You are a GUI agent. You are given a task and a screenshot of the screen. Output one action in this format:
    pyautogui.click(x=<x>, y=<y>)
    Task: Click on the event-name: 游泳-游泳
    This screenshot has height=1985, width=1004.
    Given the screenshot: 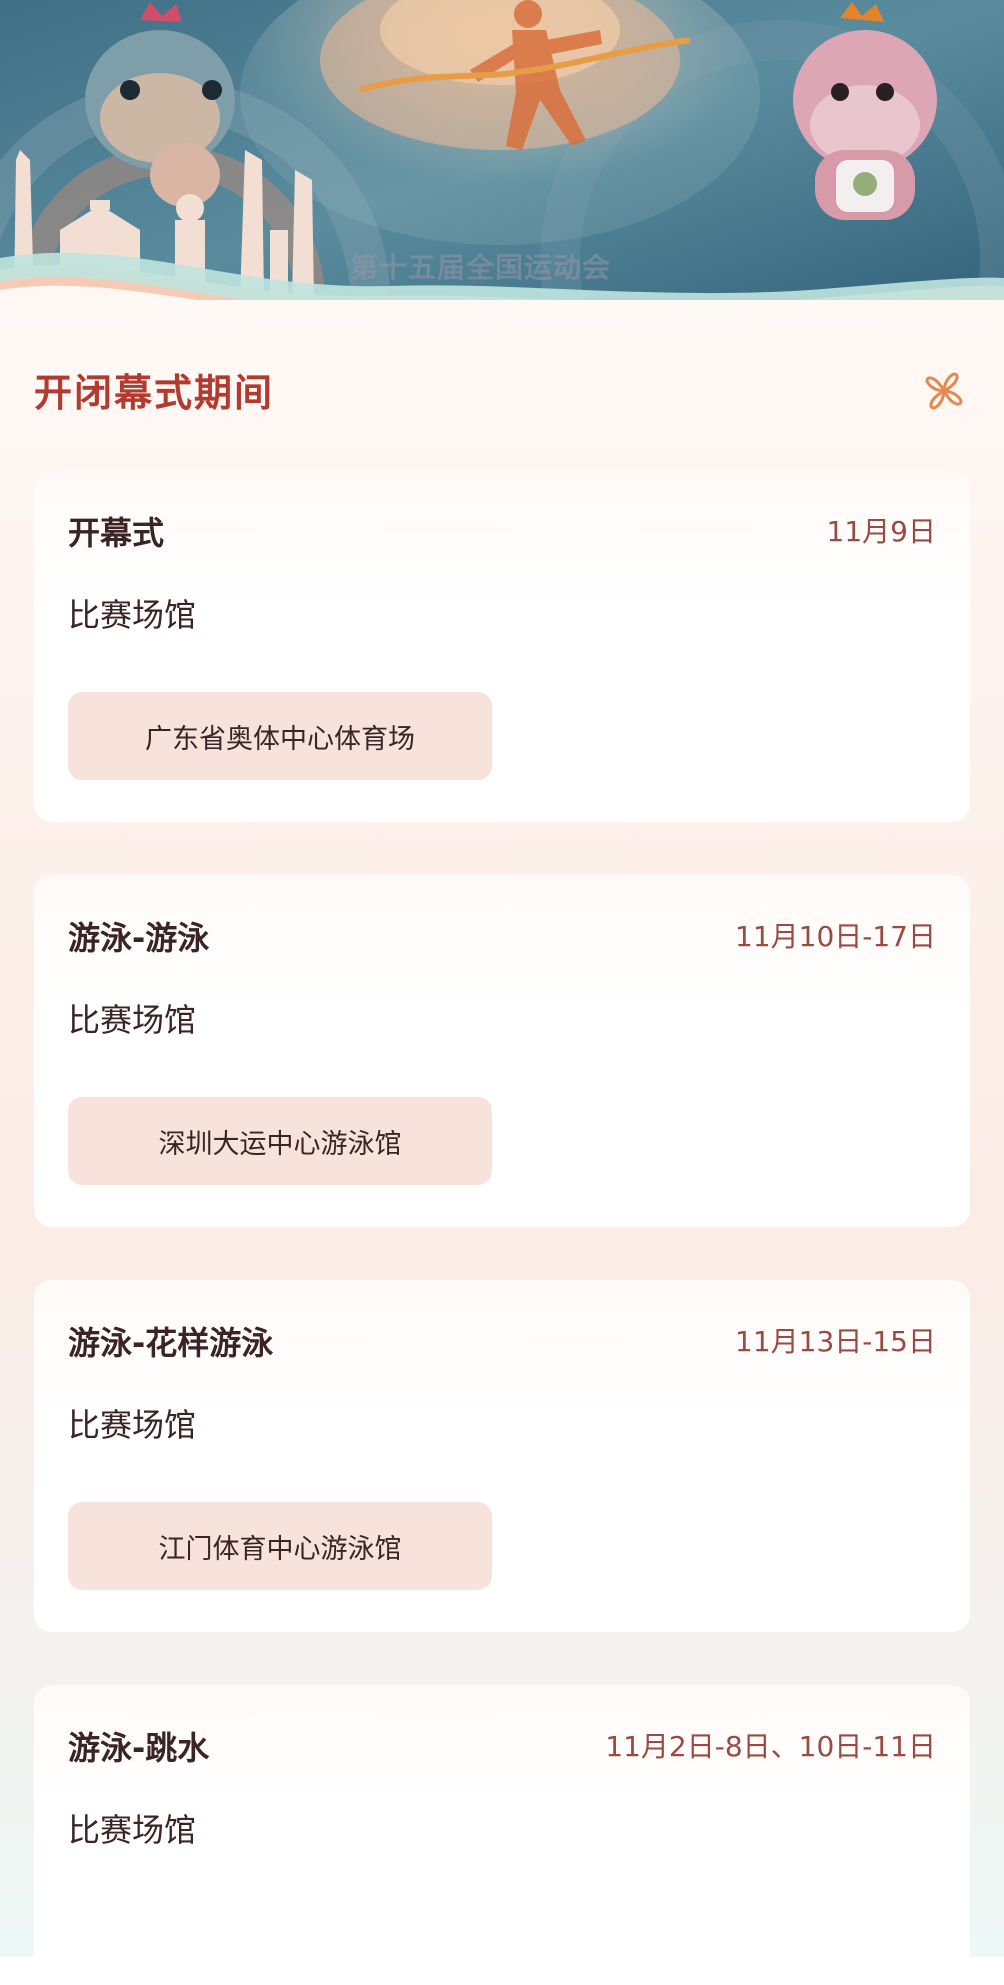 What is the action you would take?
    pyautogui.click(x=139, y=938)
    